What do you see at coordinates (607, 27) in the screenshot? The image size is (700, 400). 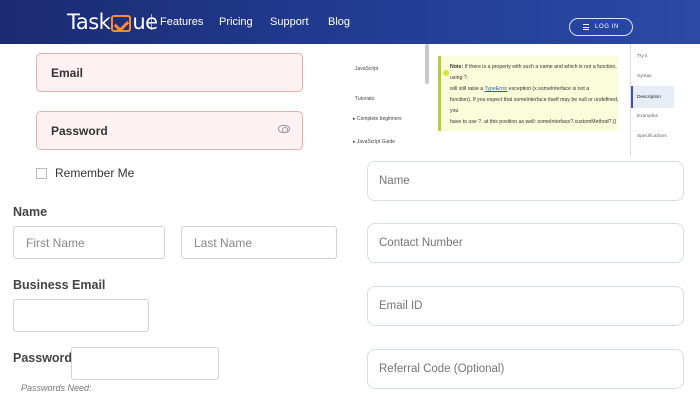 I see `login-button-label: LOG IN` at bounding box center [607, 27].